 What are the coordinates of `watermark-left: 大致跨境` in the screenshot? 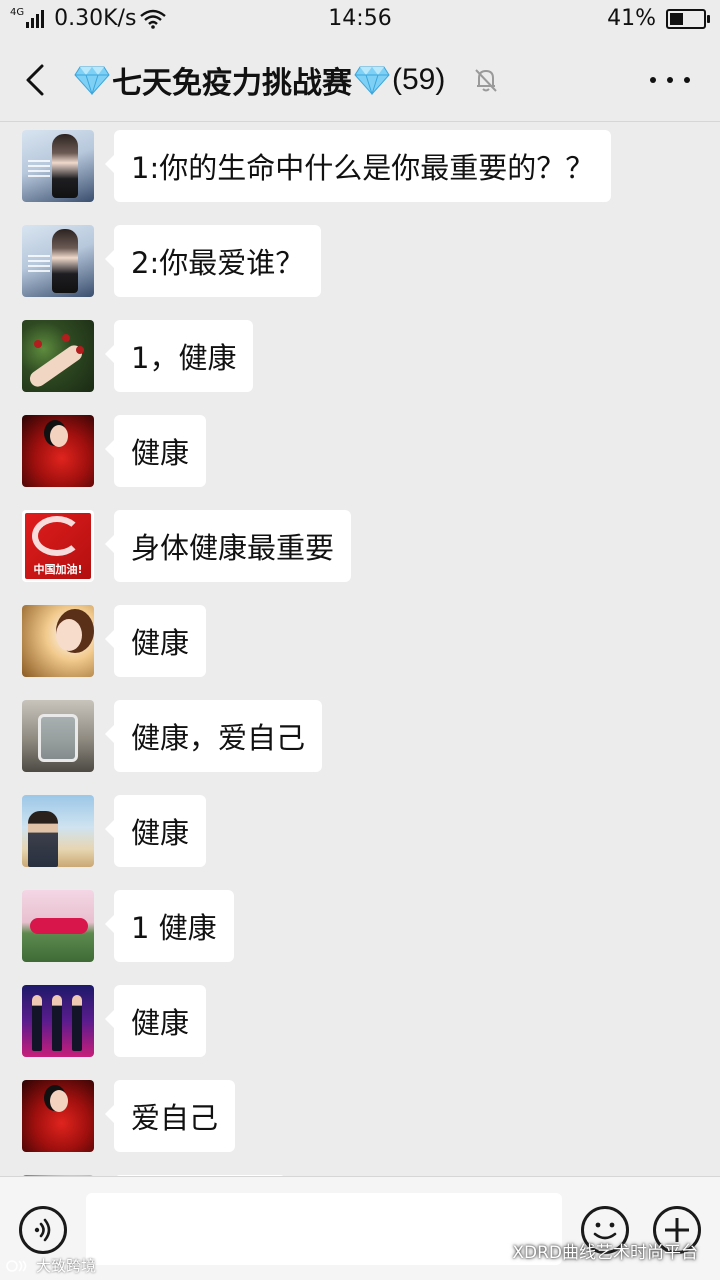 It's located at (51, 1265).